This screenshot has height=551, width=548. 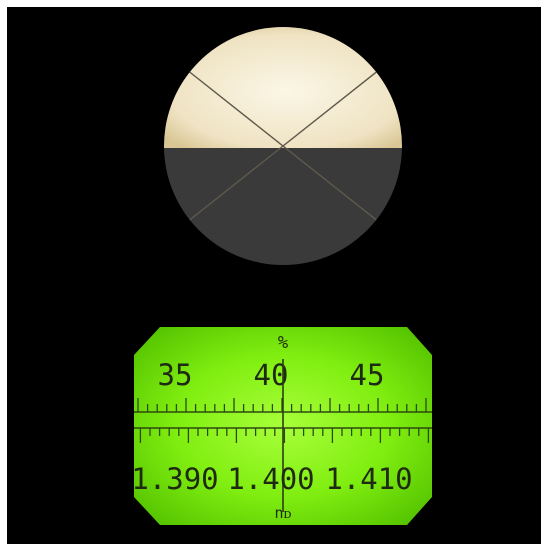 What do you see at coordinates (283, 513) in the screenshot?
I see `refractive-index-unit-label: nᴅ` at bounding box center [283, 513].